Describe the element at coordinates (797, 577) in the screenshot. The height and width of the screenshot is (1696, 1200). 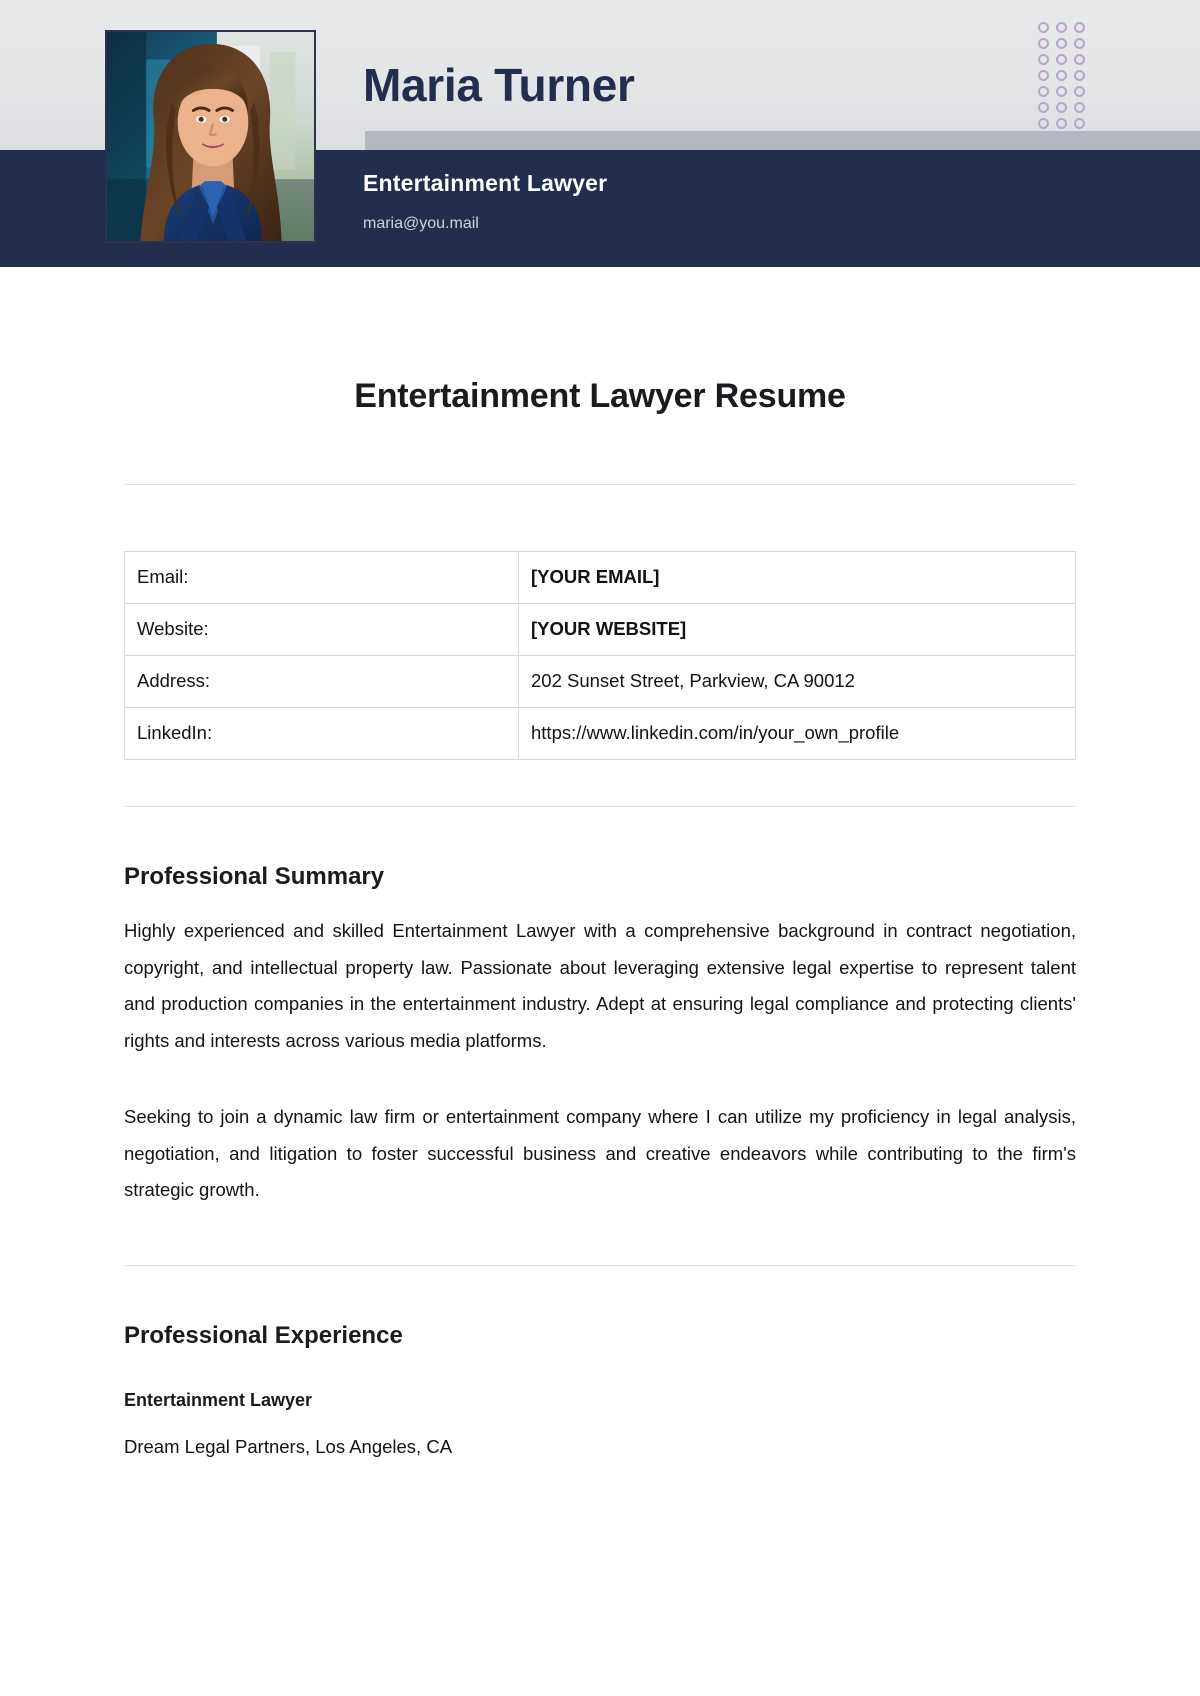
I see `contact-value-email: [YOUR EMAIL]` at that location.